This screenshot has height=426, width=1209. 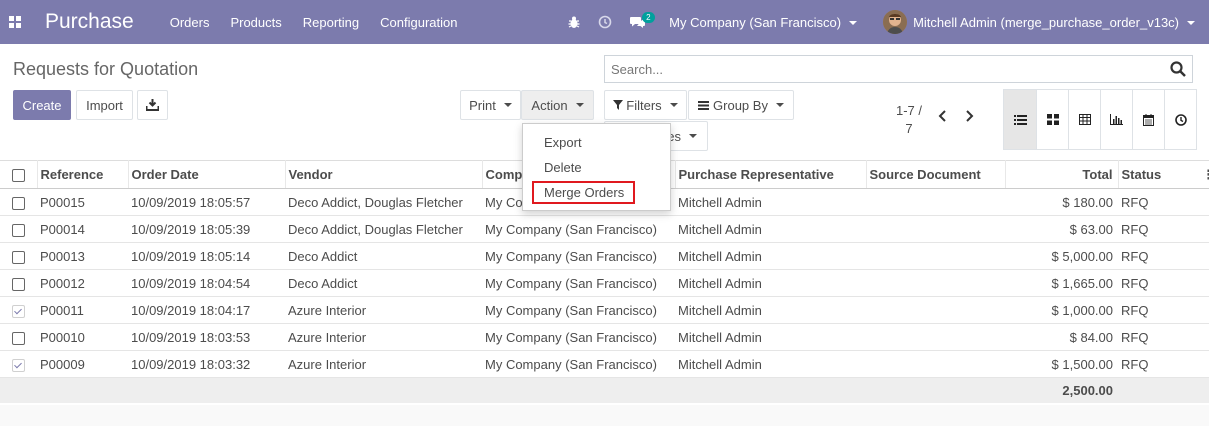 I want to click on column-header-source-document: Source Document, so click(x=936, y=174).